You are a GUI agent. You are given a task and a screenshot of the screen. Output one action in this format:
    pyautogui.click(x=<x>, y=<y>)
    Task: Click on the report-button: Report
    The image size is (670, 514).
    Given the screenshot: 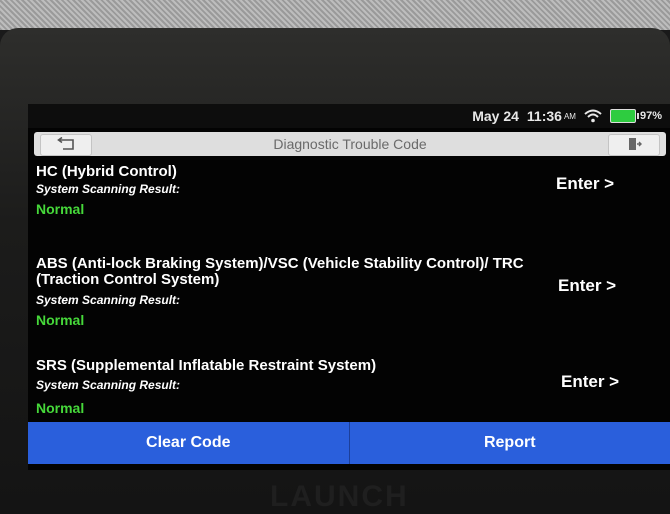 What is the action you would take?
    pyautogui.click(x=510, y=443)
    